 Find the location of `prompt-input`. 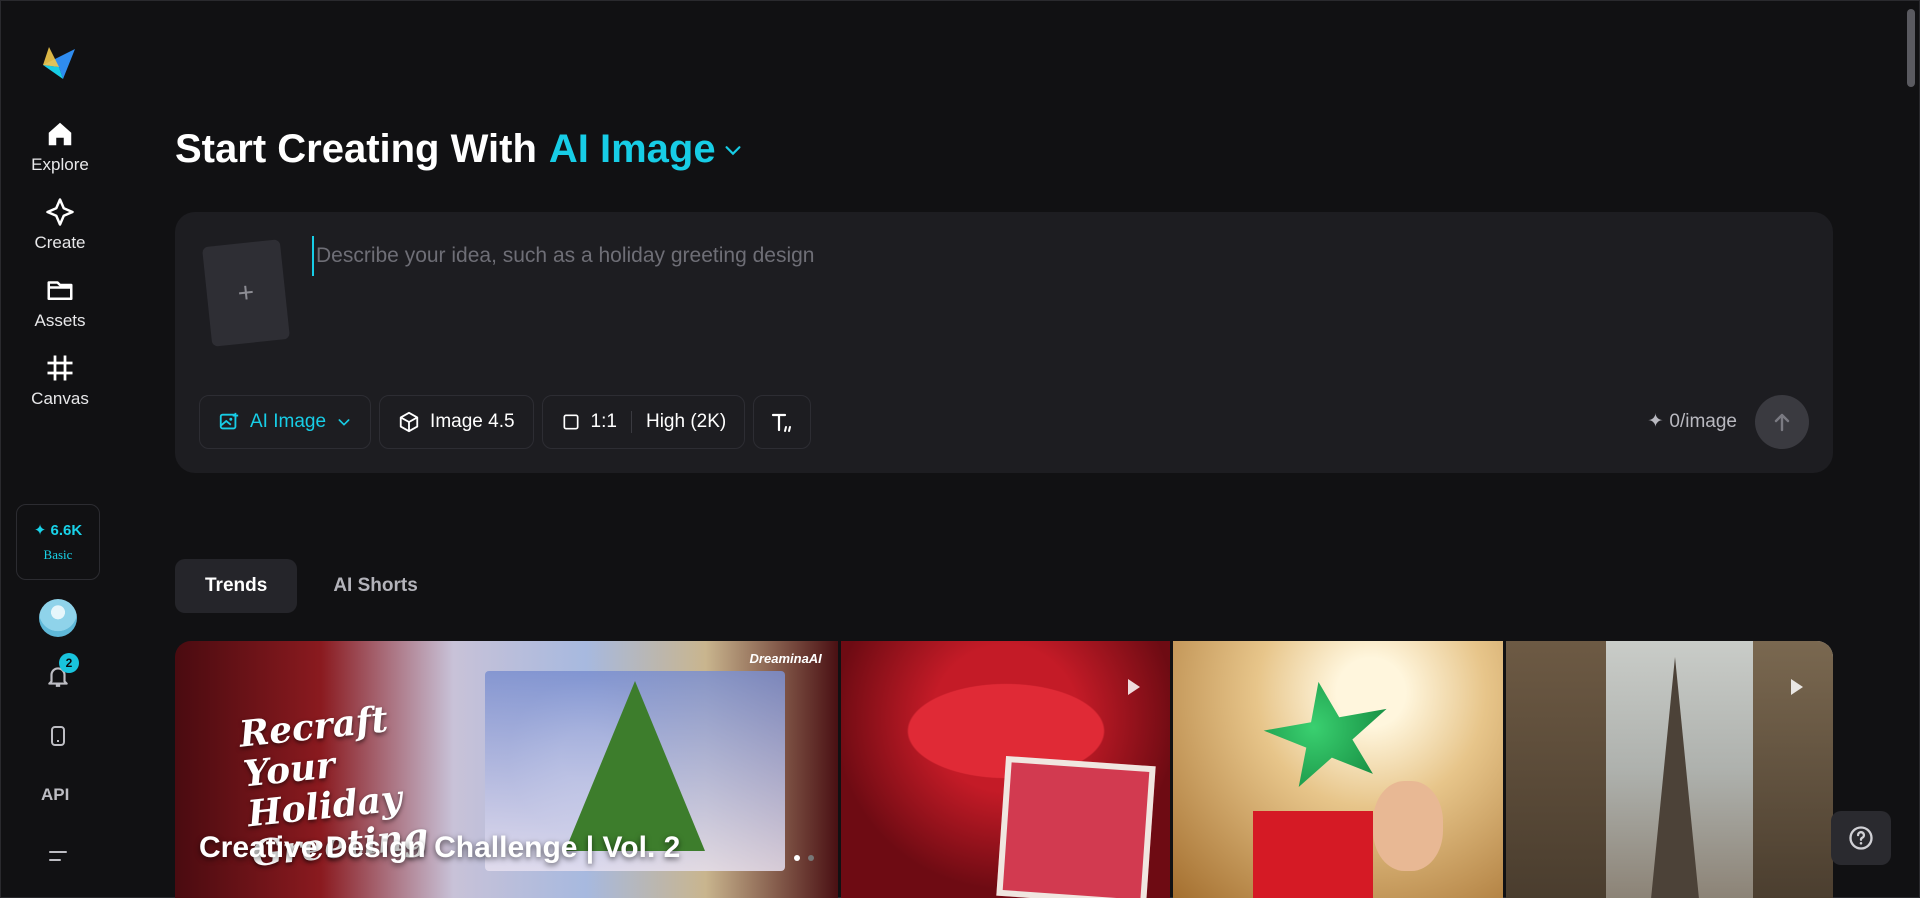

prompt-input is located at coordinates (1052, 256).